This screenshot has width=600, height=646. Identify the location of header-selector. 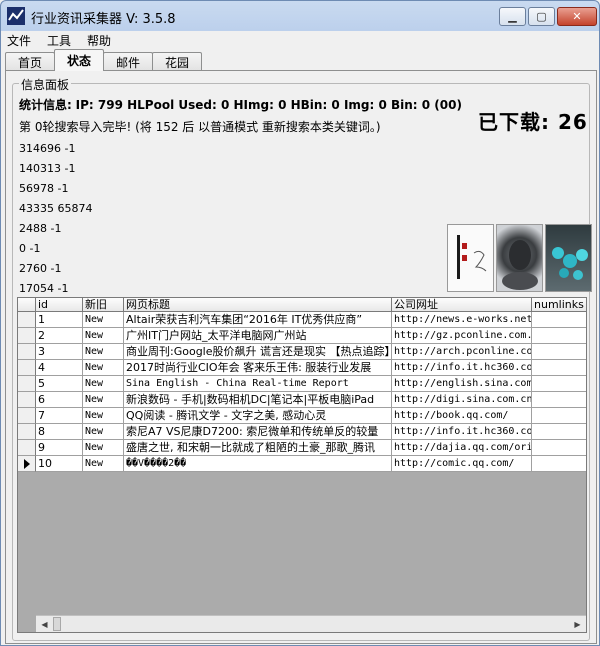
(27, 305).